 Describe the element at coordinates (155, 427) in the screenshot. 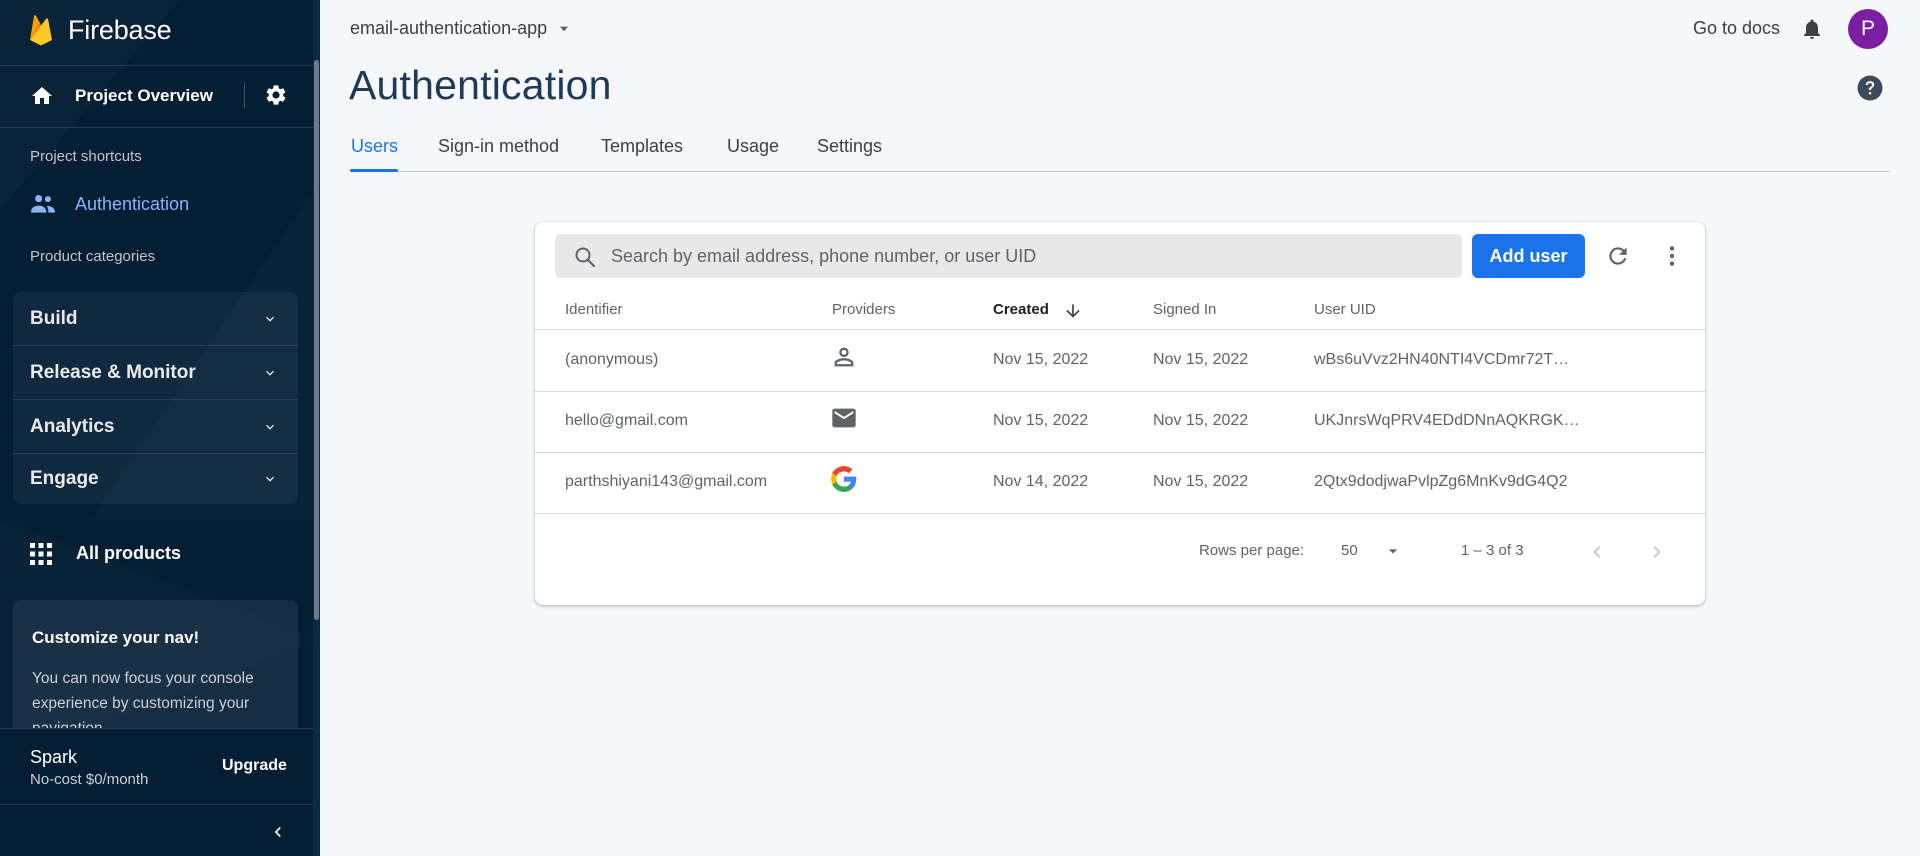

I see `category-analytics: Analytics` at that location.